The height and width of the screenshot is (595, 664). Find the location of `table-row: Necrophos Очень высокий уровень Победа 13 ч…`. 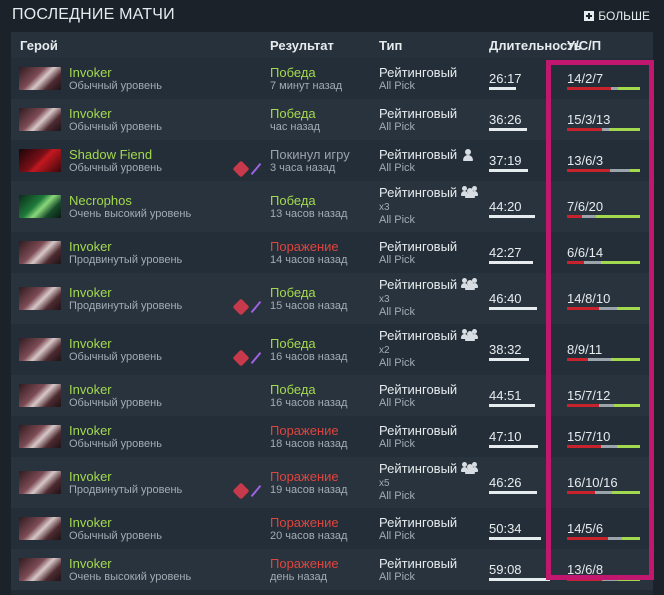

table-row: Necrophos Очень высокий уровень Победа 13 ч… is located at coordinates (332, 206).